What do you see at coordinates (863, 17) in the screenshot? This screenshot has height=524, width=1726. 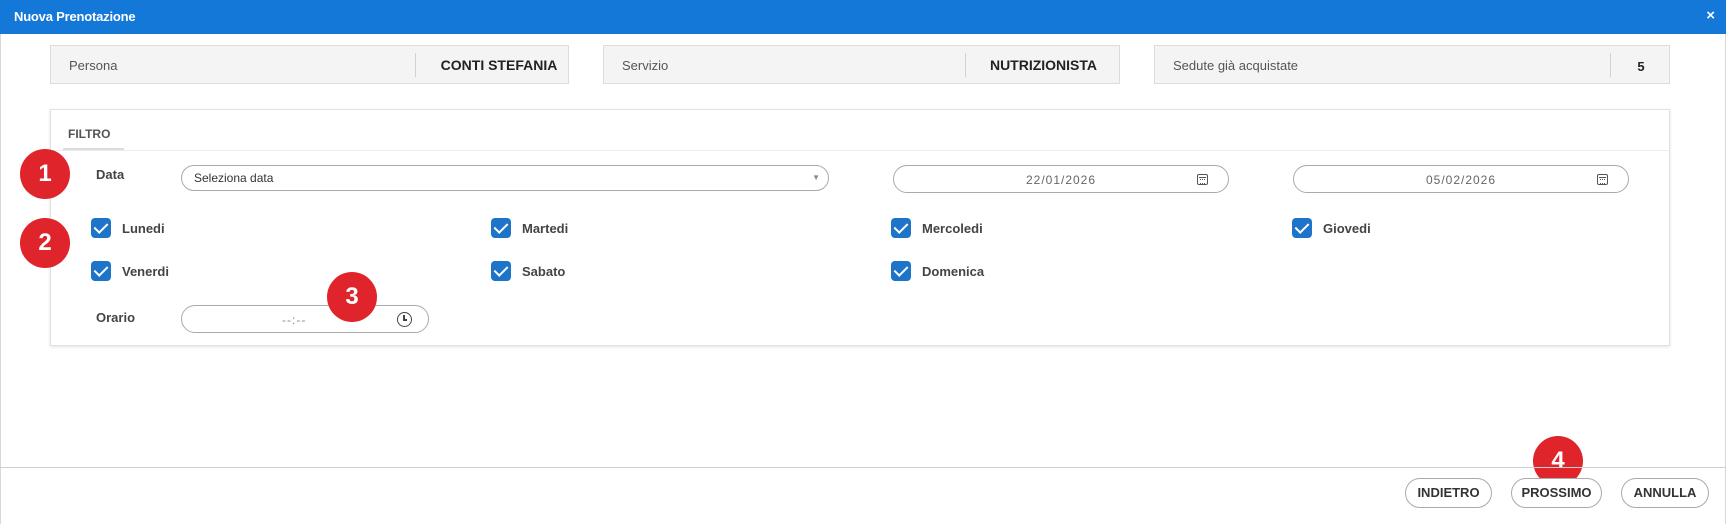 I see `dialog-titlebar: Nuova Prenotazione ×` at bounding box center [863, 17].